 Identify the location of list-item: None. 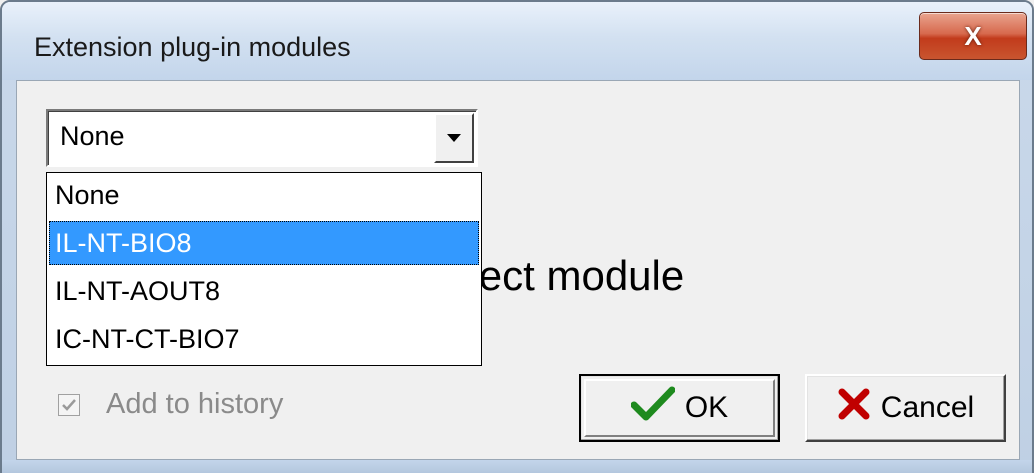
(264, 195).